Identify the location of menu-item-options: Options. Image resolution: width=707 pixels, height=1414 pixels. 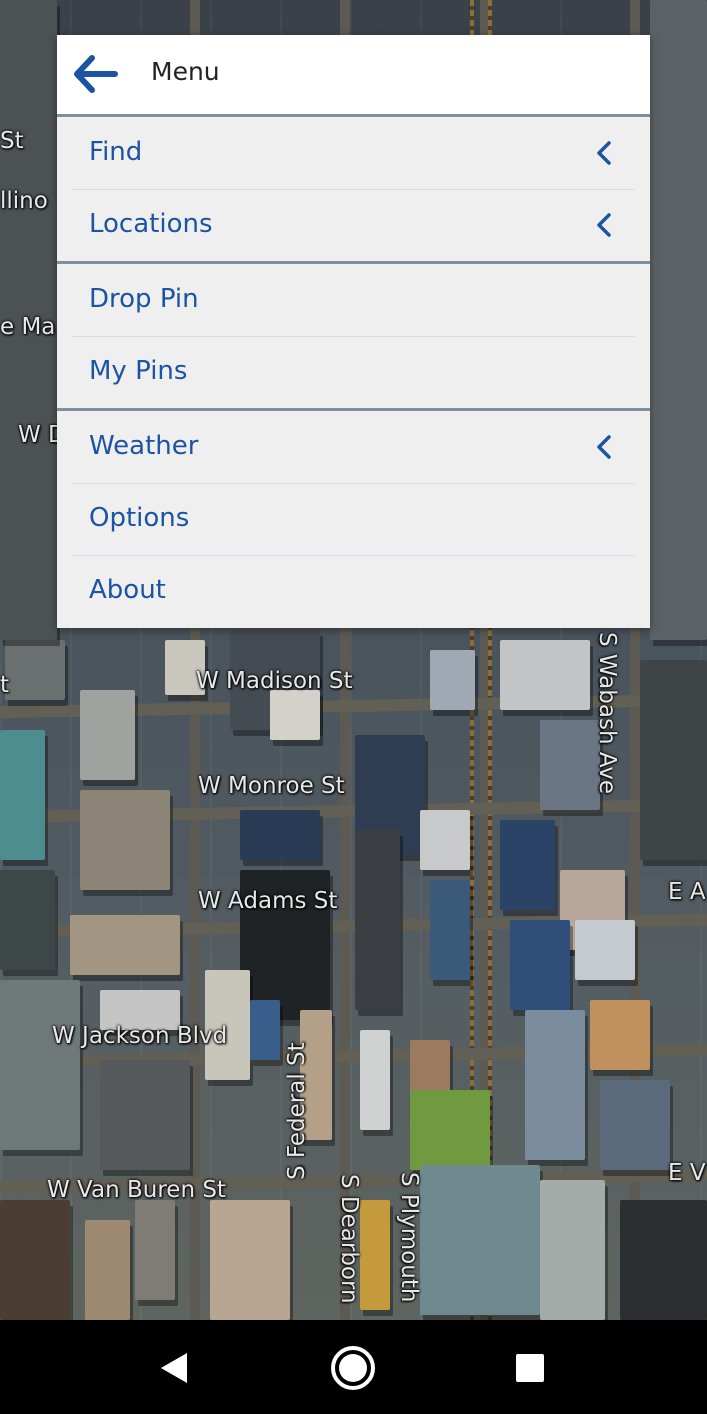
(353, 519).